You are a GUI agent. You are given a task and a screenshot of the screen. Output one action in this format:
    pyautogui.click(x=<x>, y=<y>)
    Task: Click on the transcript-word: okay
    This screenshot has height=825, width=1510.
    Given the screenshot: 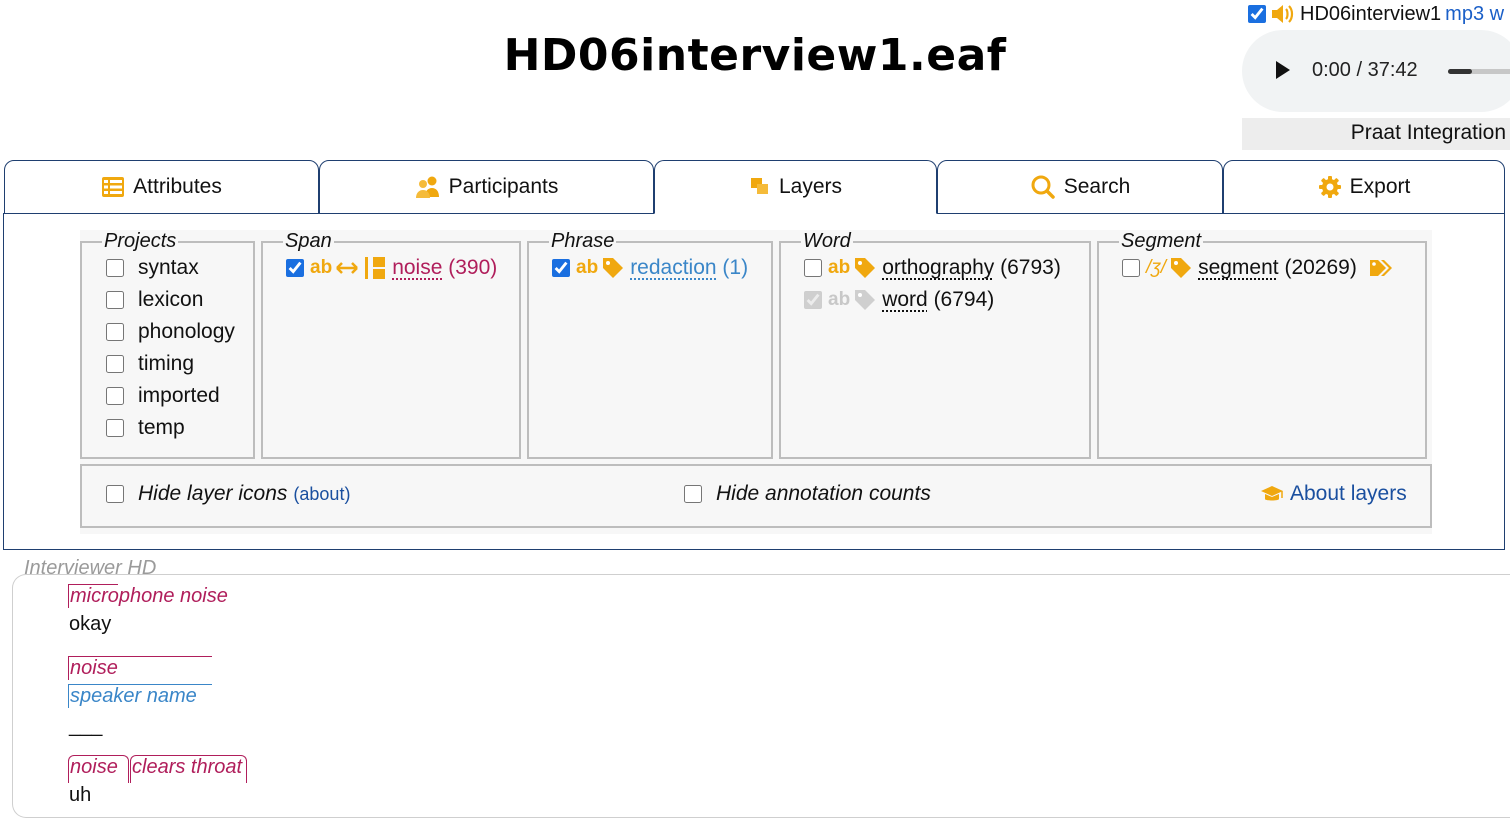 What is the action you would take?
    pyautogui.click(x=90, y=624)
    